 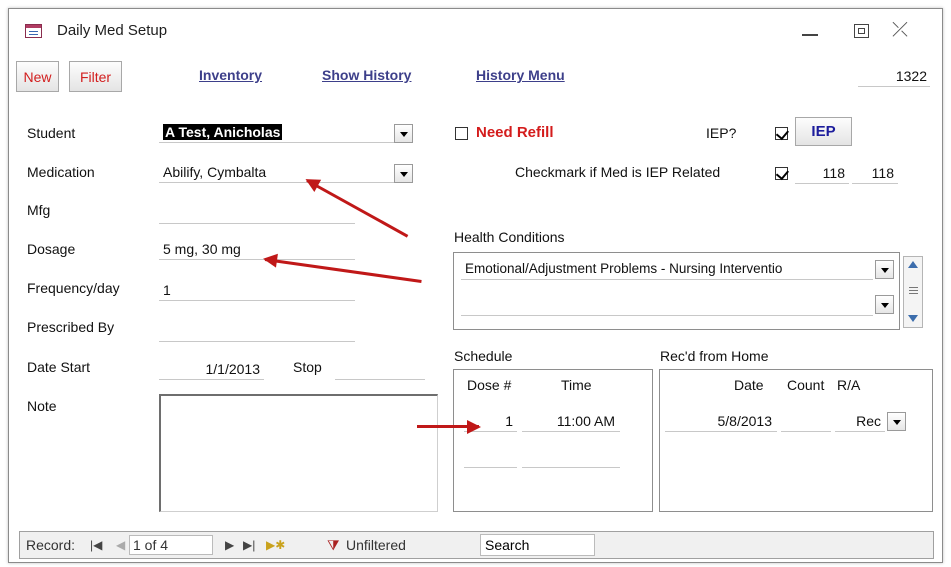 I want to click on iep-related-label: Checkmark if Med is IEP Related, so click(x=618, y=172).